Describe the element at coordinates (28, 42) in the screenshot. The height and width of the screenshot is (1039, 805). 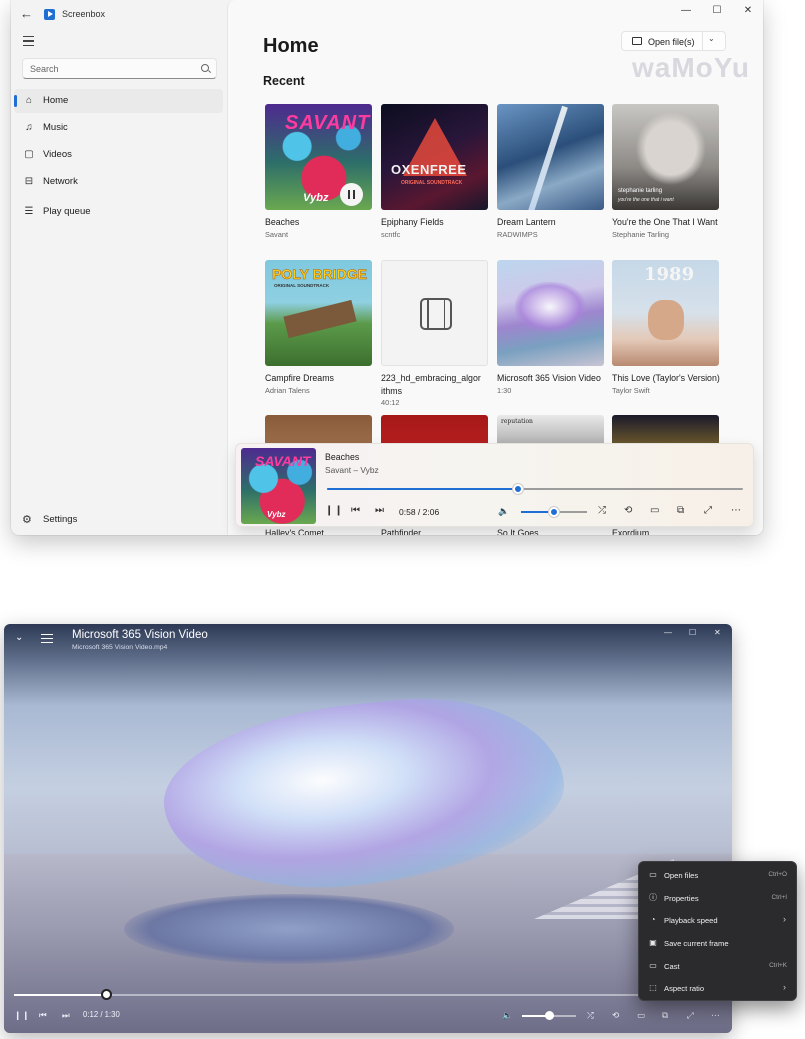
I see `hamburger-menu-icon` at that location.